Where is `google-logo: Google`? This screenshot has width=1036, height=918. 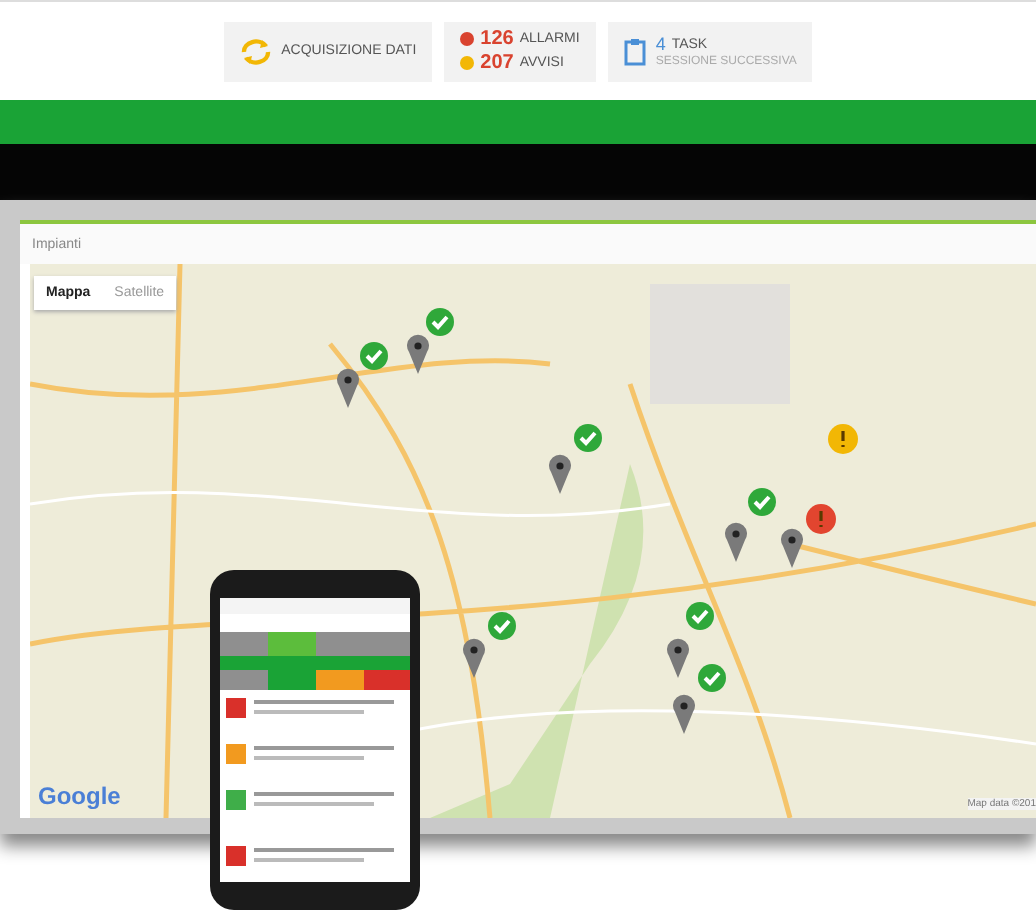
google-logo: Google is located at coordinates (79, 796).